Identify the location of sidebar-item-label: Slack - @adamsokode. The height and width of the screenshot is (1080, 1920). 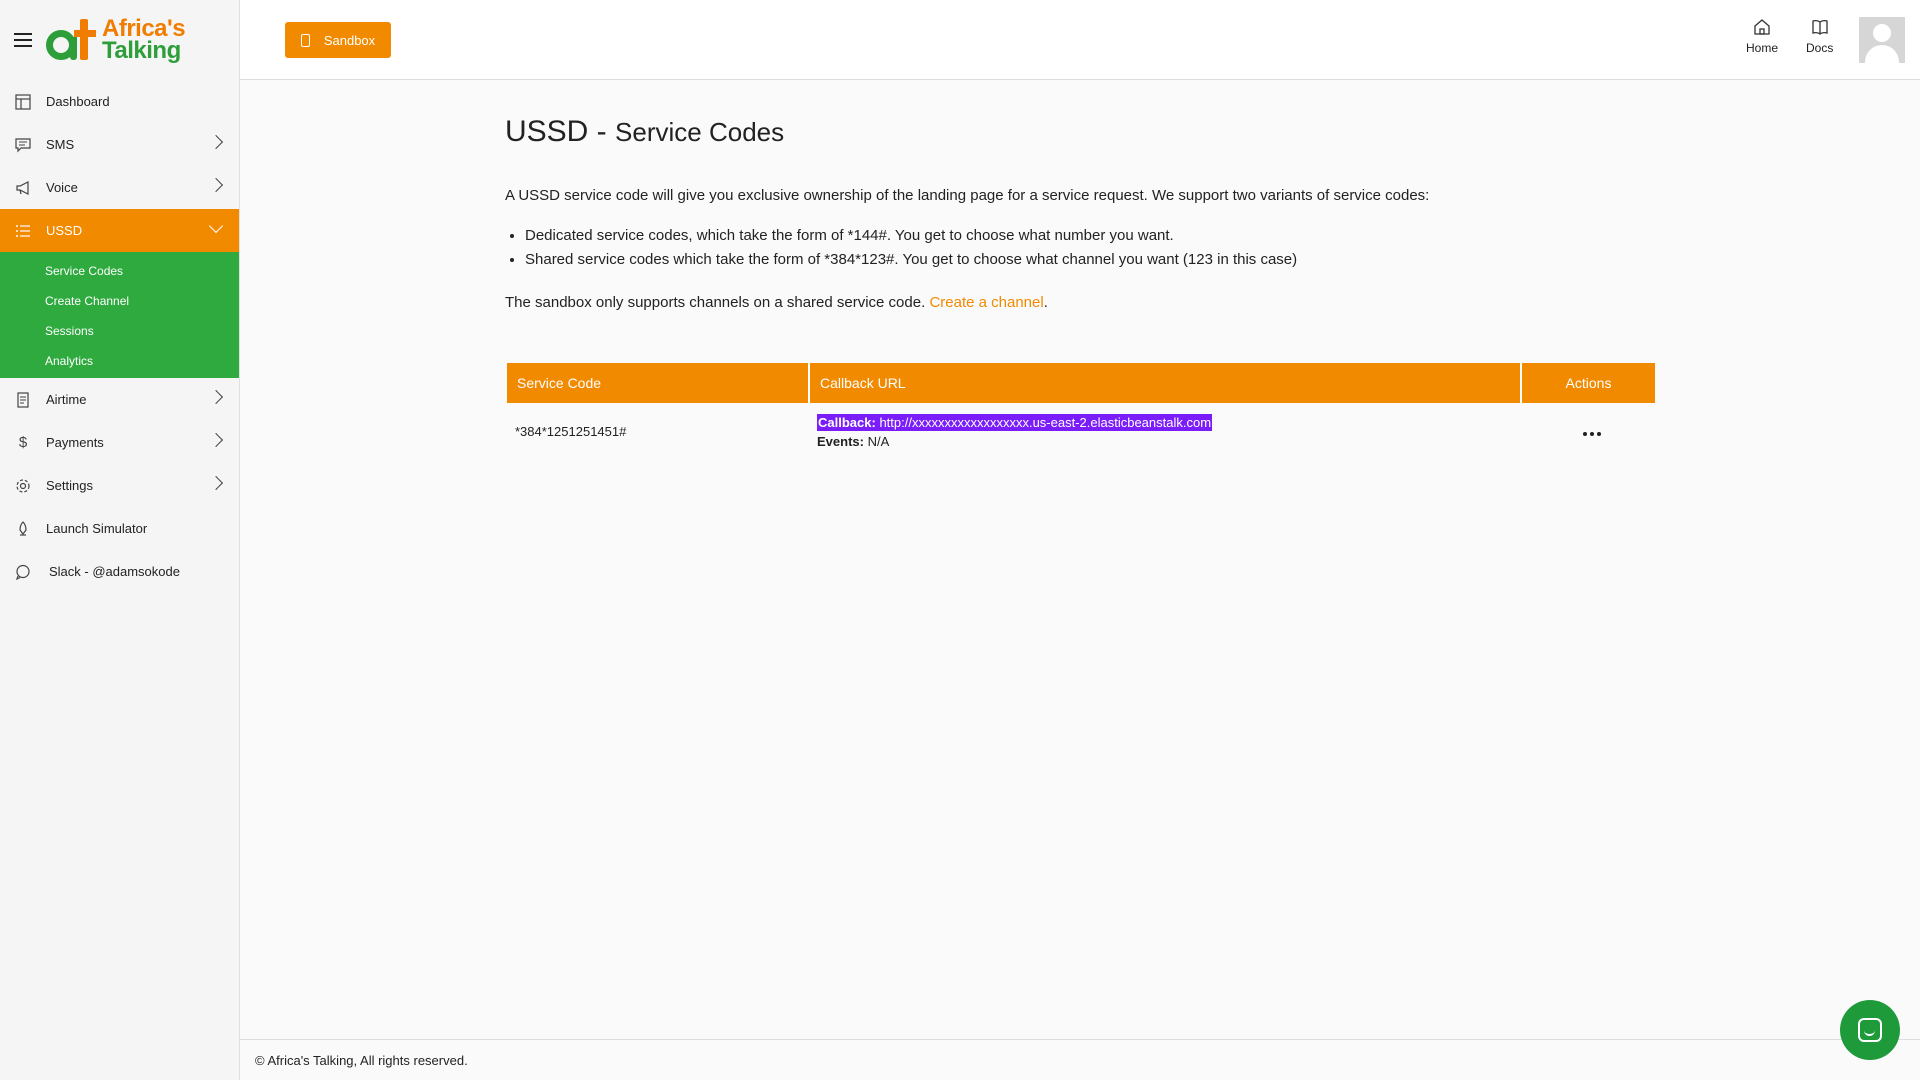
(114, 571).